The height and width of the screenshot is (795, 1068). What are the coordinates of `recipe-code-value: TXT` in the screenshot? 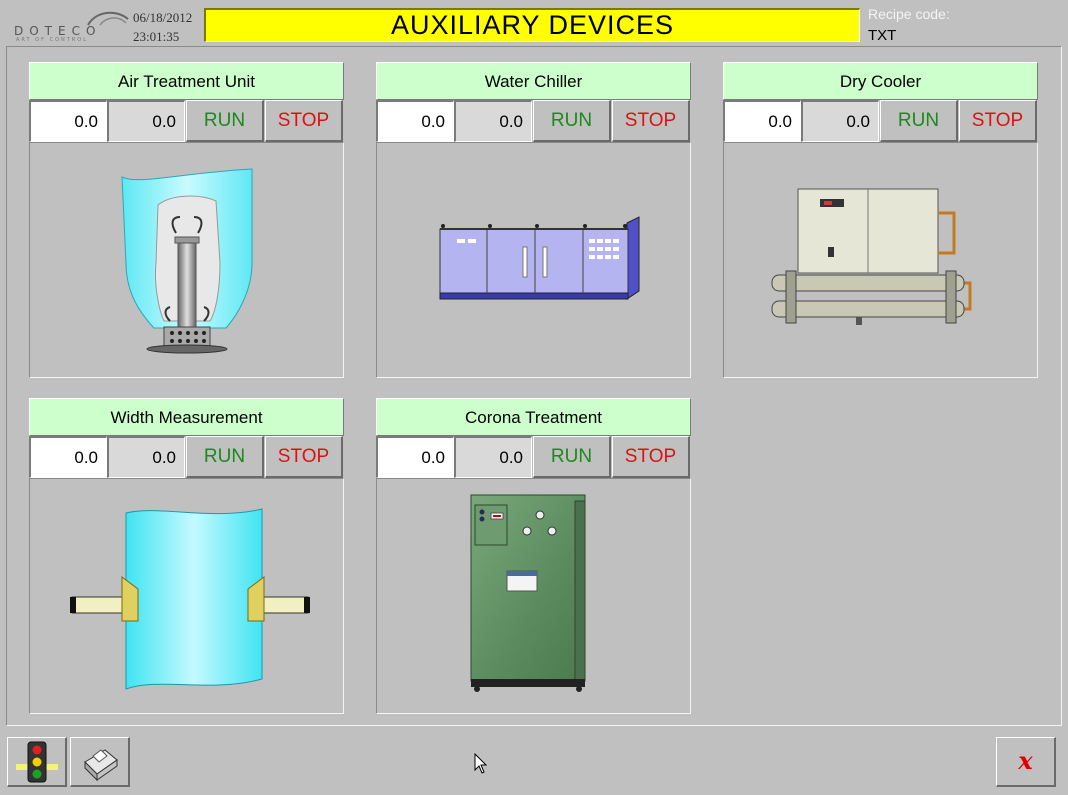 It's located at (882, 35).